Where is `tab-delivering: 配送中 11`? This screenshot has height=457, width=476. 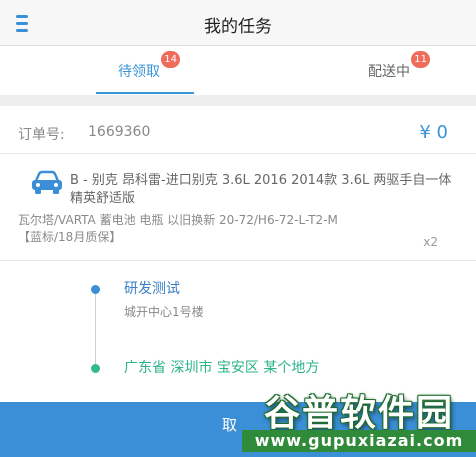 tab-delivering: 配送中 11 is located at coordinates (389, 71).